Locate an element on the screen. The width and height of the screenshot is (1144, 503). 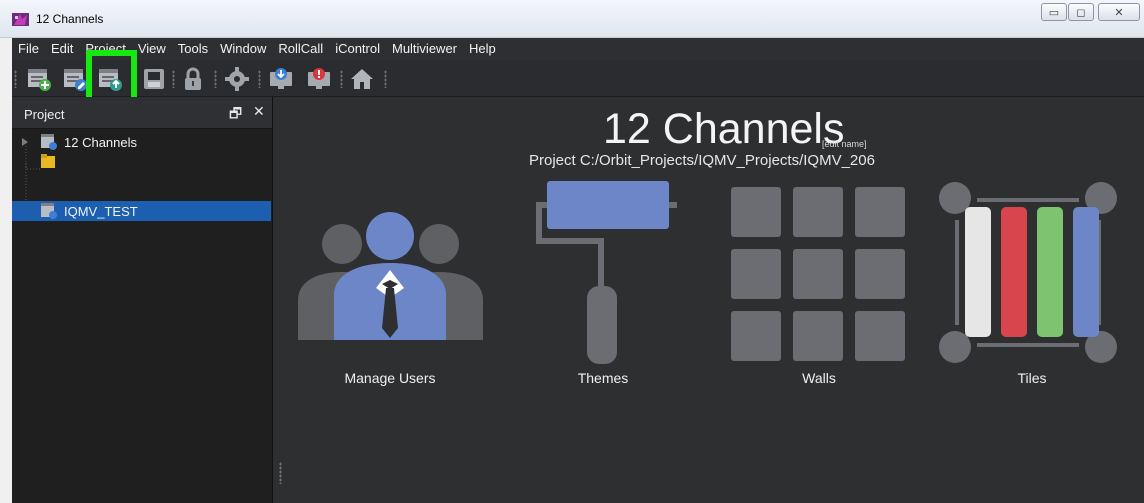
walls-grid-icon is located at coordinates (818, 274).